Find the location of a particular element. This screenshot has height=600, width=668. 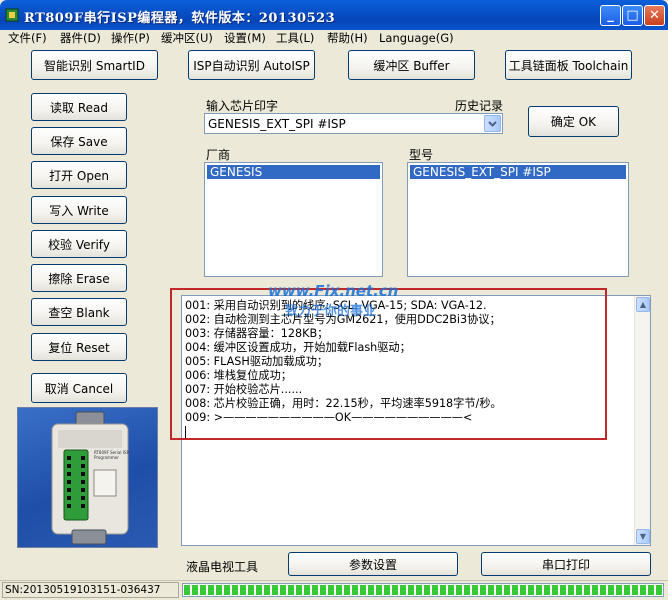

read-button: 读取 Read is located at coordinates (79, 107).